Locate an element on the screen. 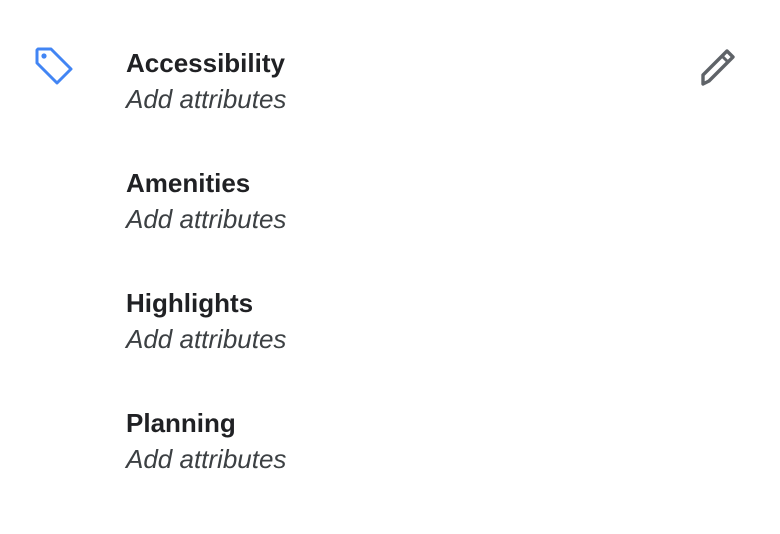 The height and width of the screenshot is (534, 780). attribute-group-accessibility: Accessibility Add attributes is located at coordinates (206, 106).